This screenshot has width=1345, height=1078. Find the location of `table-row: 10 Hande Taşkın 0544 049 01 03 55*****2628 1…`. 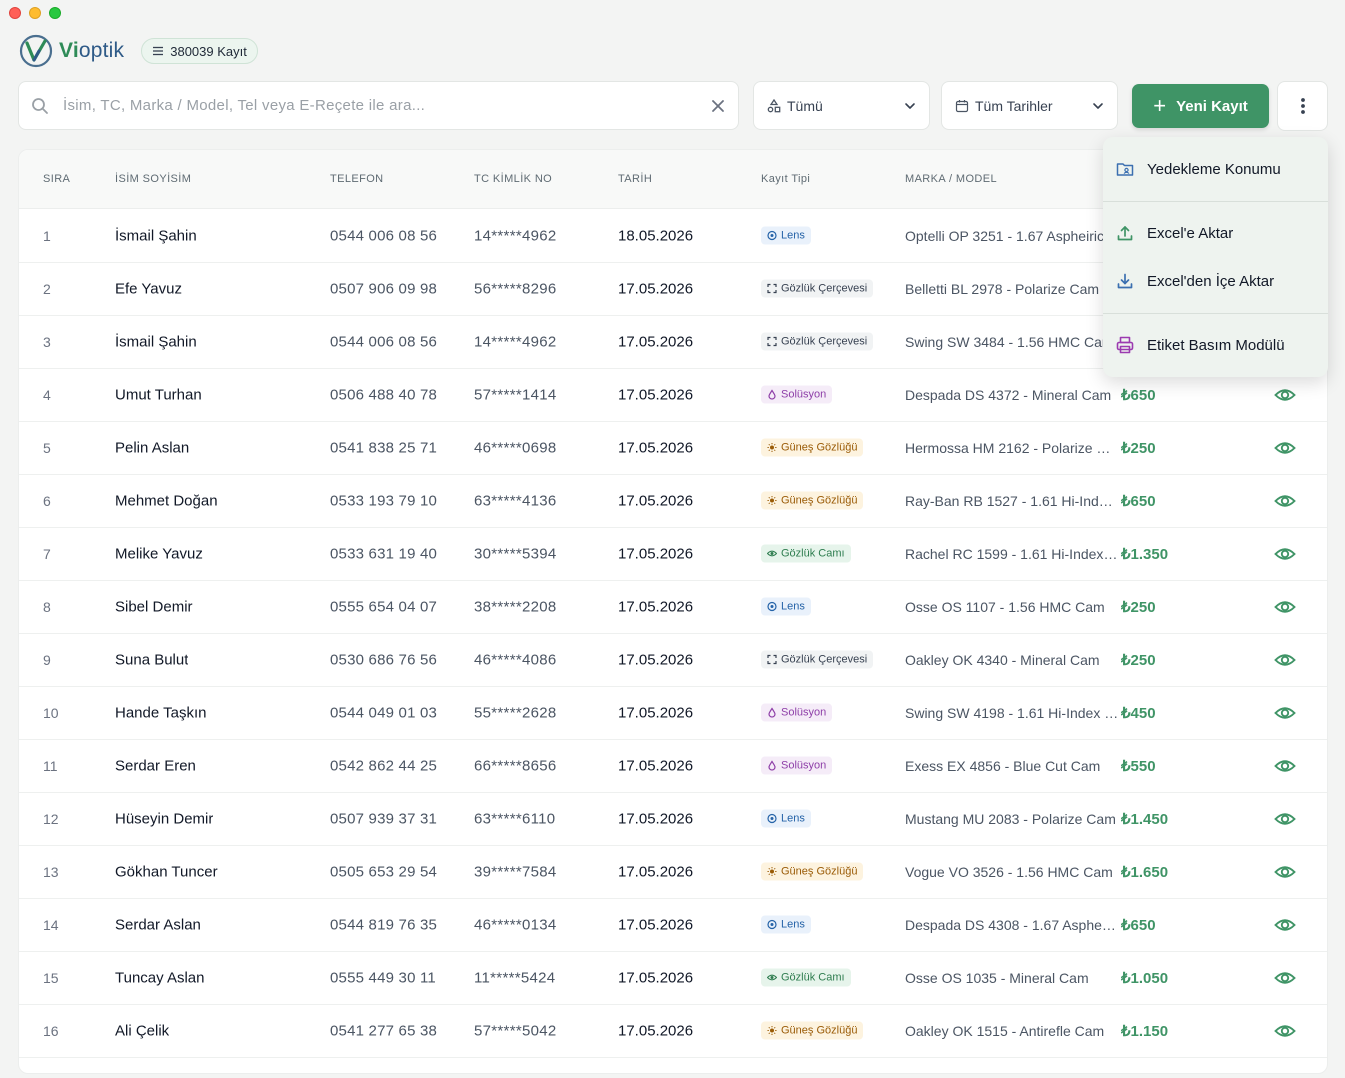

table-row: 10 Hande Taşkın 0544 049 01 03 55*****2628 1… is located at coordinates (673, 713).